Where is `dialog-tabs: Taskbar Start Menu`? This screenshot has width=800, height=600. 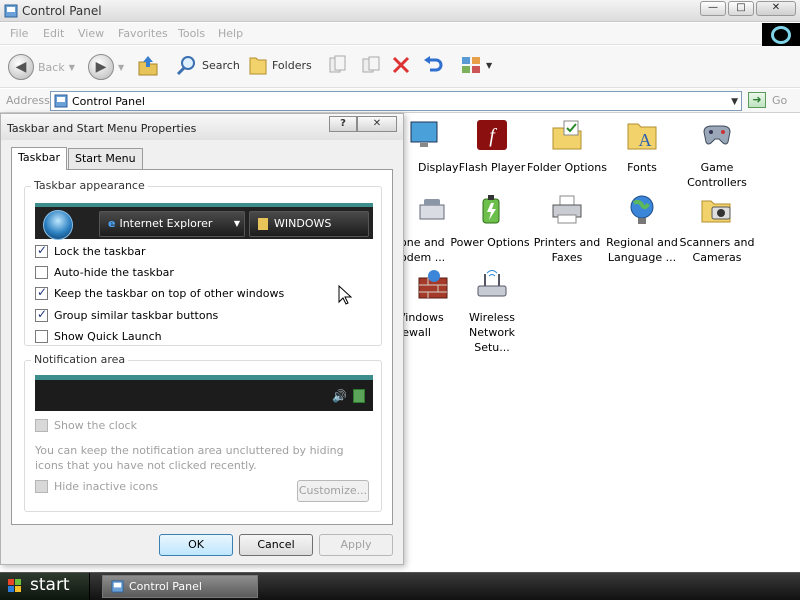
dialog-tabs: Taskbar Start Menu is located at coordinates (77, 158).